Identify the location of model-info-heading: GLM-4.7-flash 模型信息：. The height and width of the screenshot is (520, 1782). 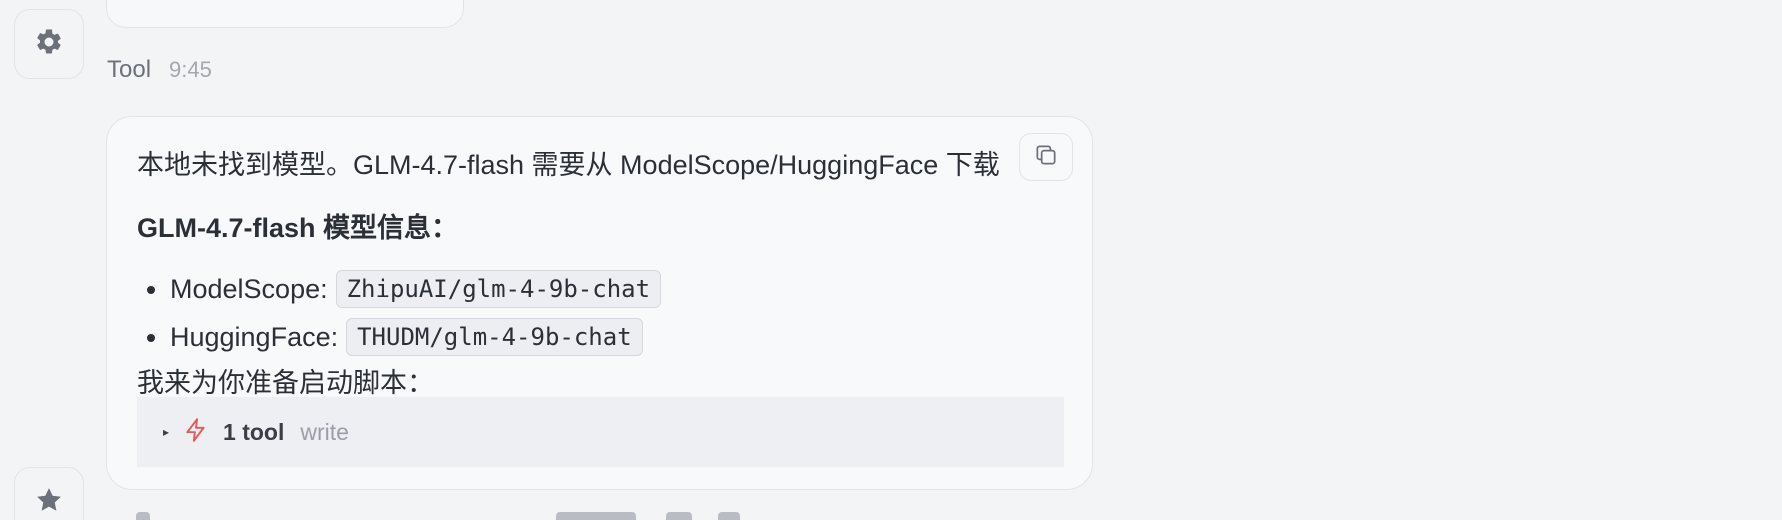
(298, 228).